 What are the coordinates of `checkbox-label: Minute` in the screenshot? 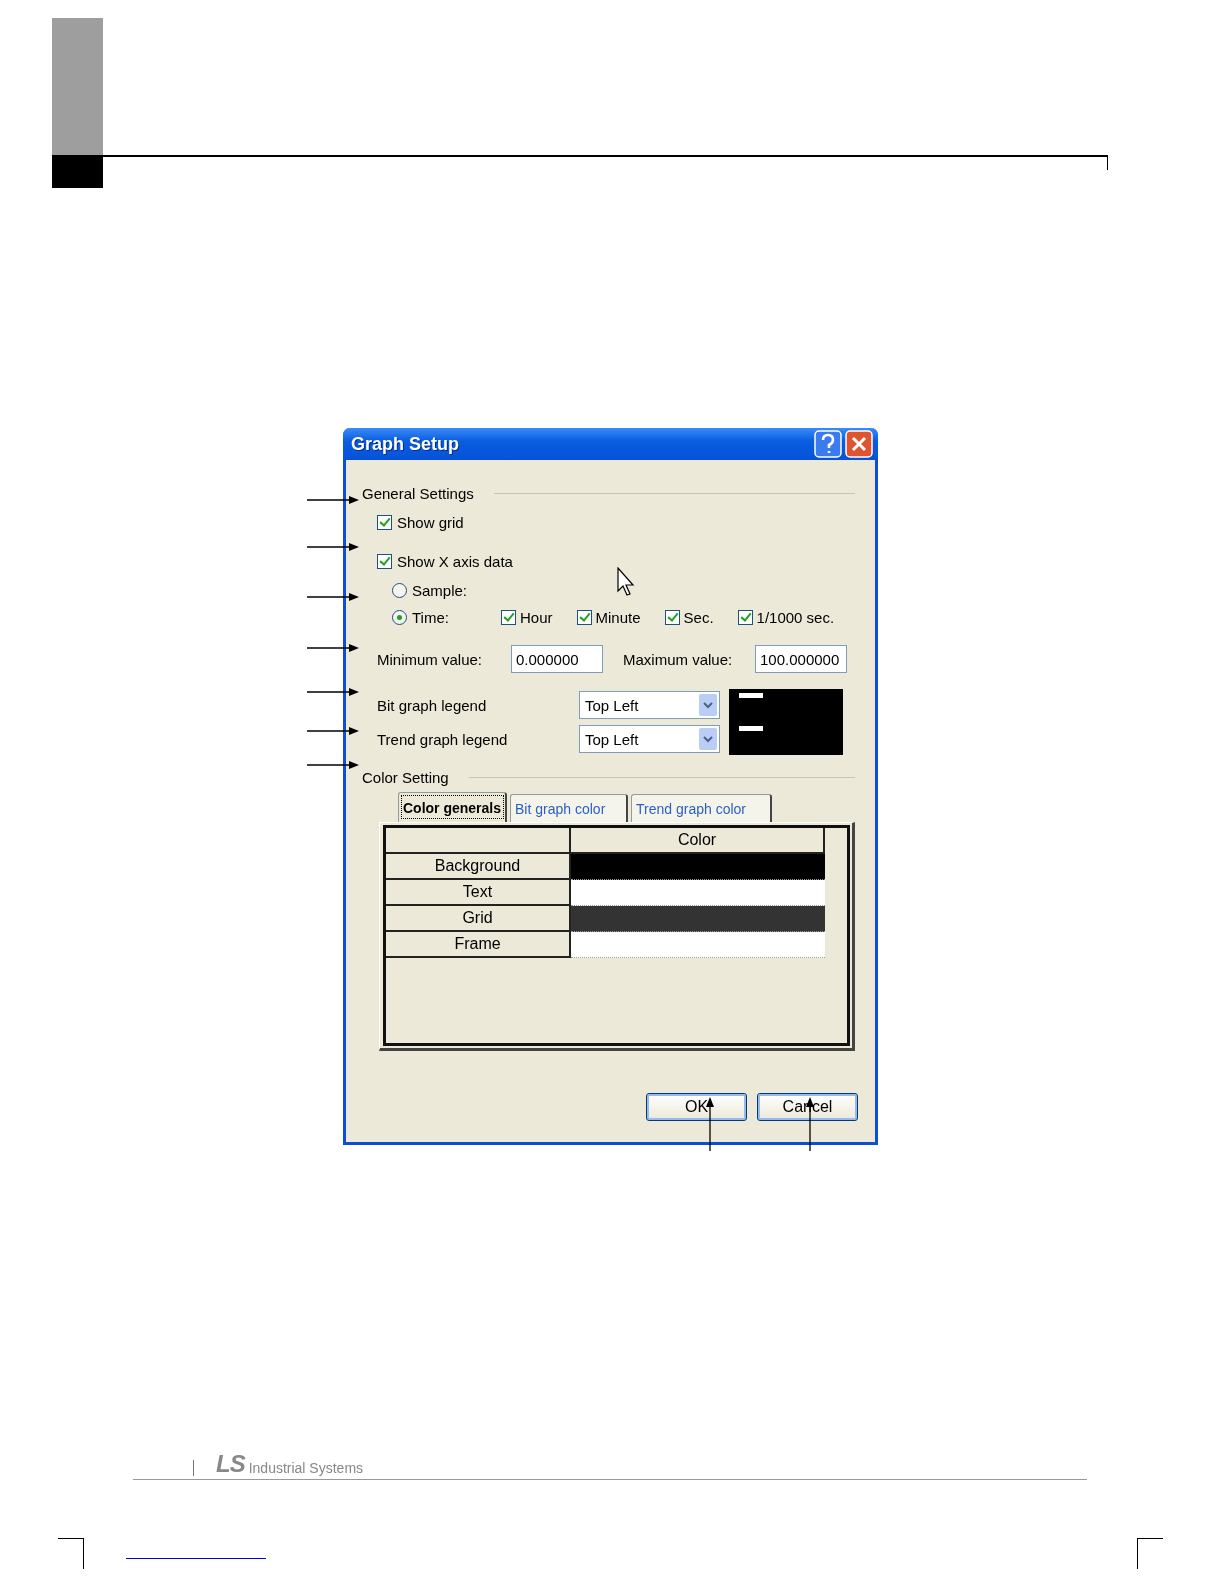 It's located at (618, 617).